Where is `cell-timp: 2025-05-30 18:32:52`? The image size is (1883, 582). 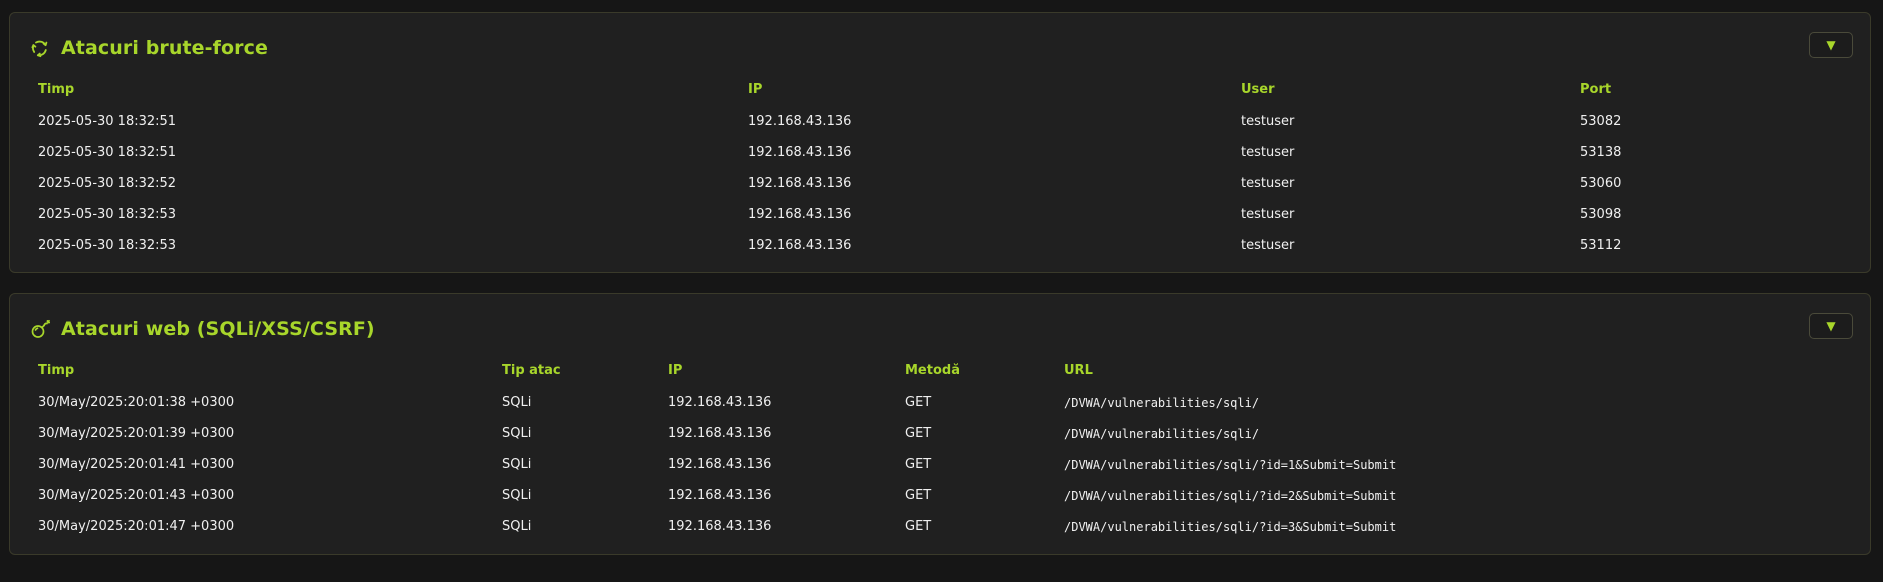 cell-timp: 2025-05-30 18:32:52 is located at coordinates (107, 183).